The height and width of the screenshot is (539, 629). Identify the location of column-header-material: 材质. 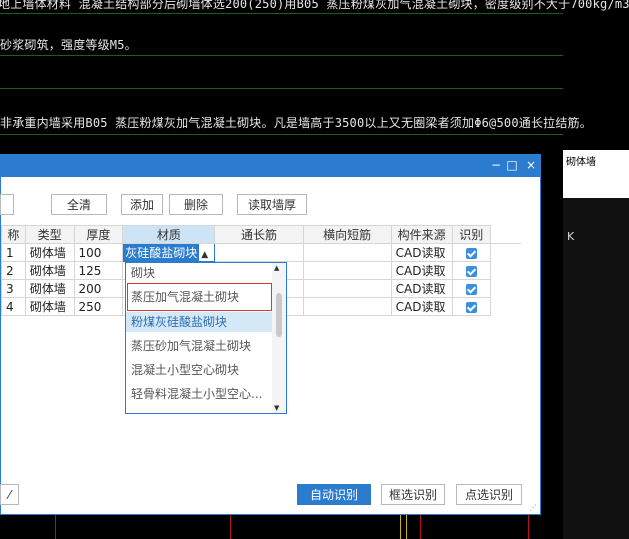
(169, 234).